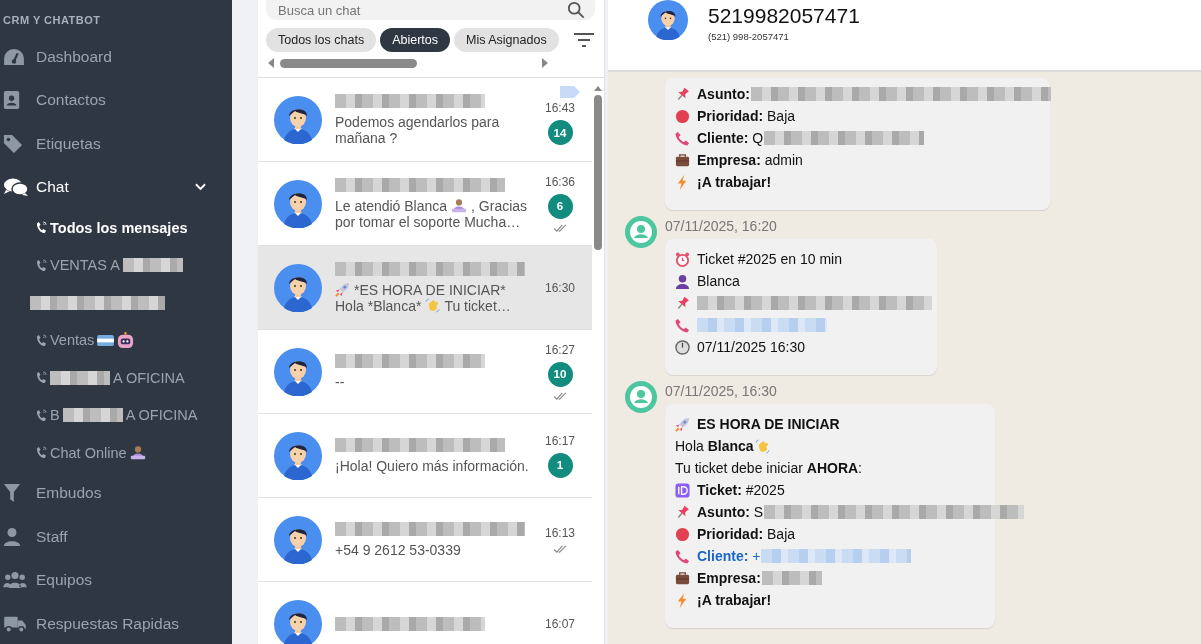 The height and width of the screenshot is (644, 1201). What do you see at coordinates (741, 490) in the screenshot?
I see `message-line: Ticket: #2025` at bounding box center [741, 490].